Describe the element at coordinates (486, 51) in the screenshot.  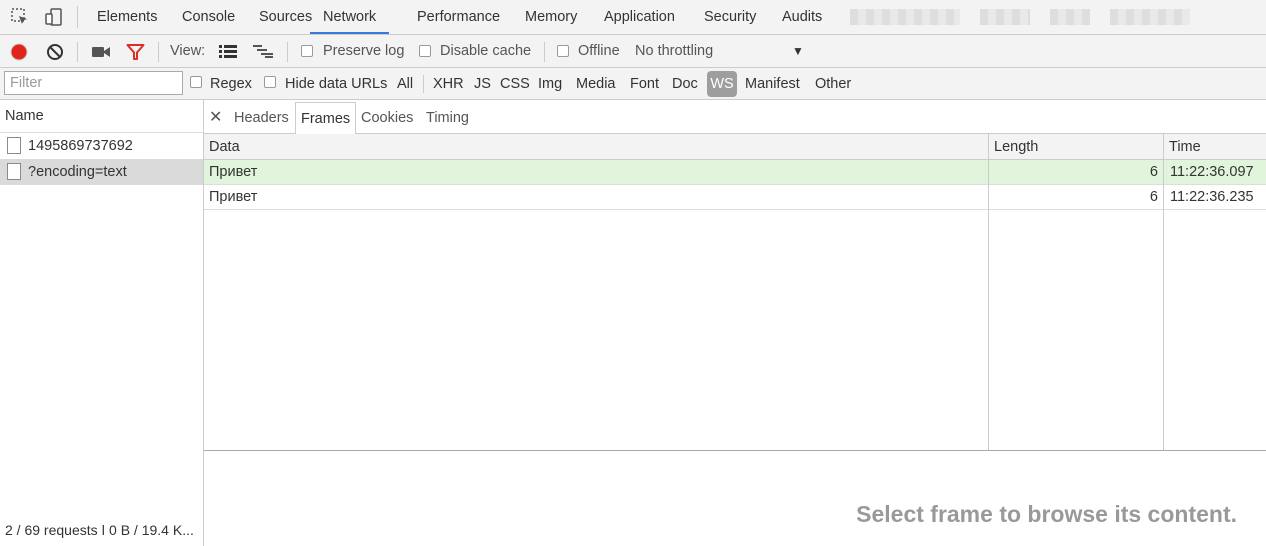
I see `disable-cache-label: Disable cache` at that location.